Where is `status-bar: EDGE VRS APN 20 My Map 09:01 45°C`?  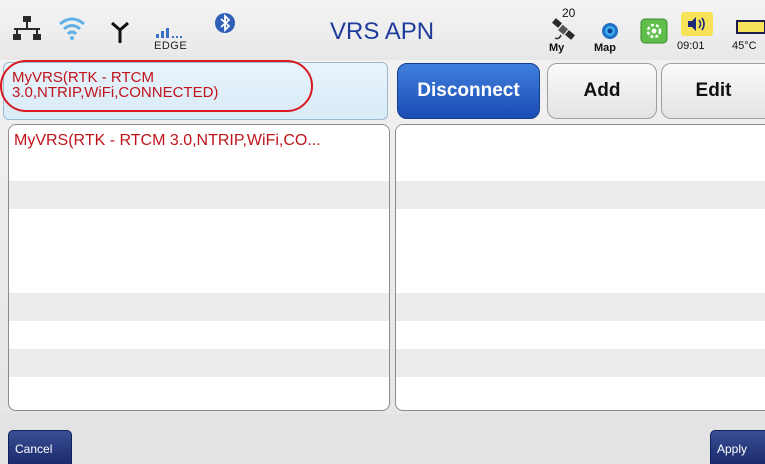
status-bar: EDGE VRS APN 20 My Map 09:01 45°C is located at coordinates (382, 30).